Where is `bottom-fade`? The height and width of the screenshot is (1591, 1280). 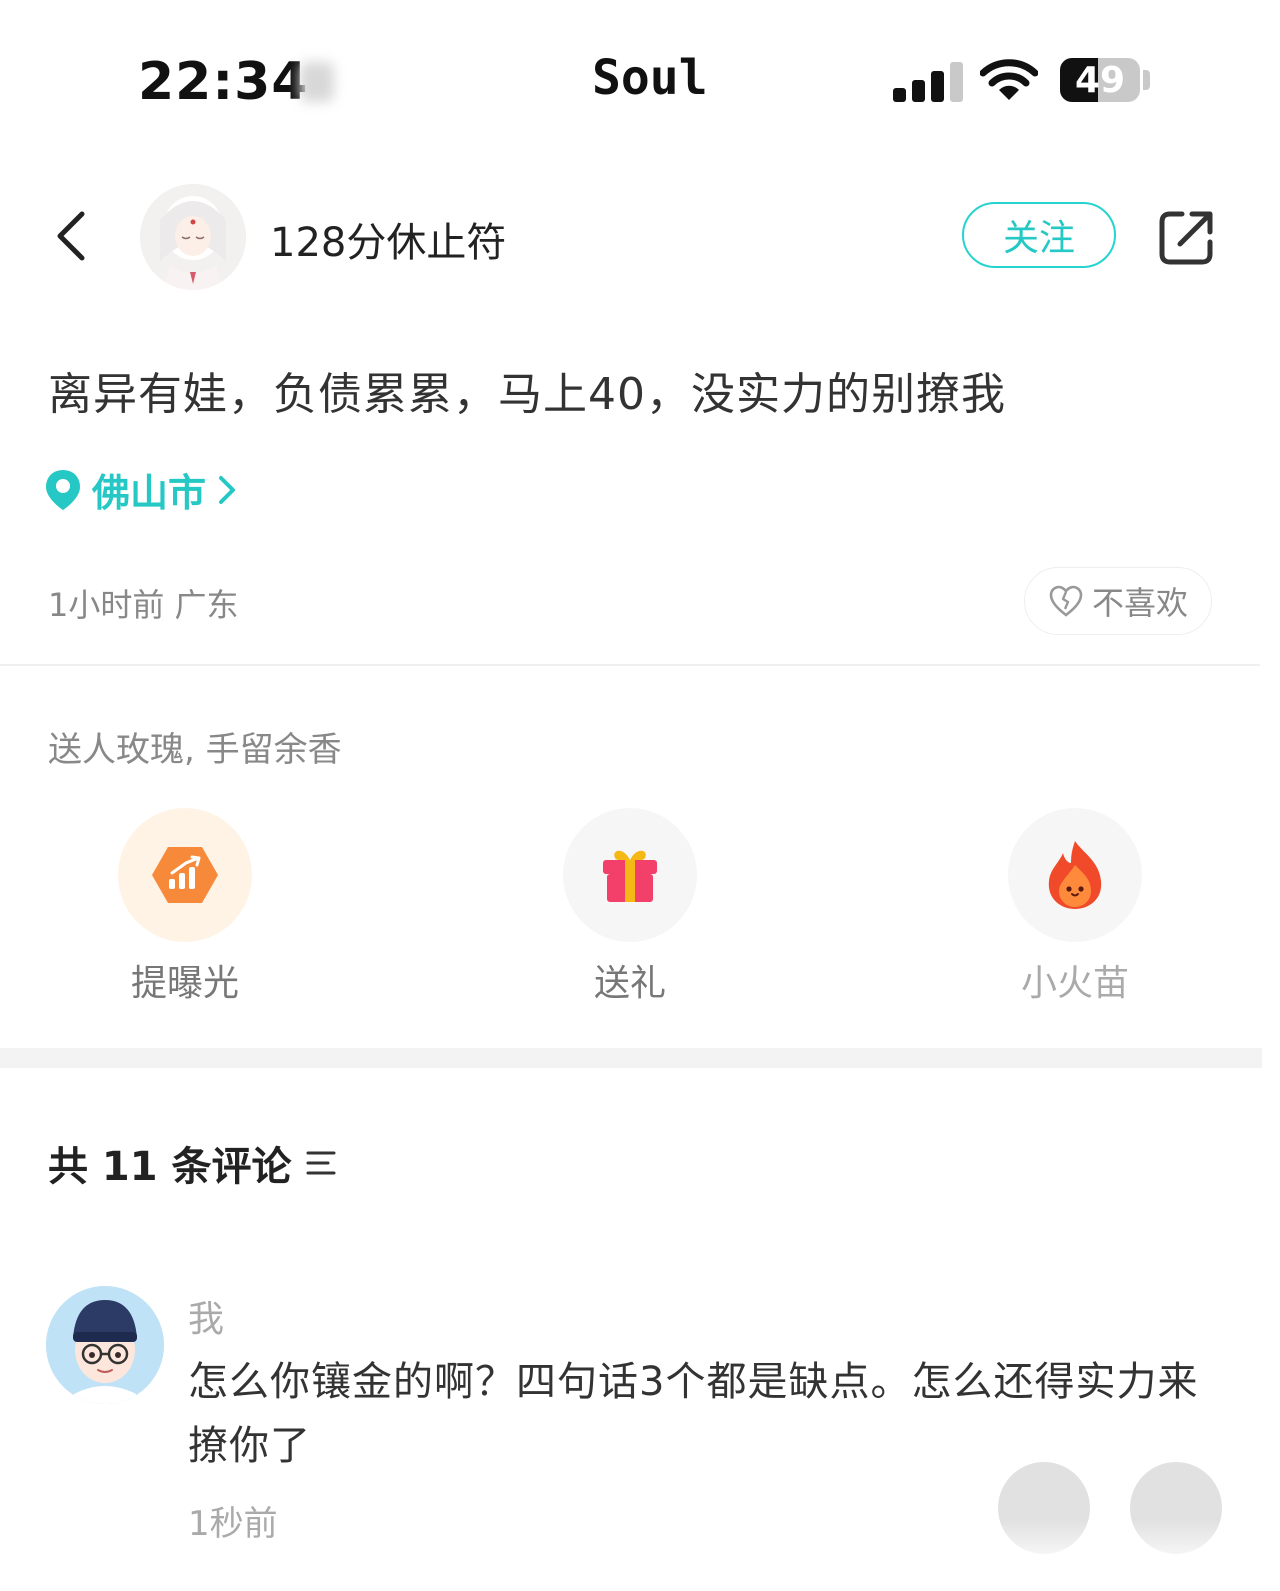
bottom-fade is located at coordinates (1070, 1555).